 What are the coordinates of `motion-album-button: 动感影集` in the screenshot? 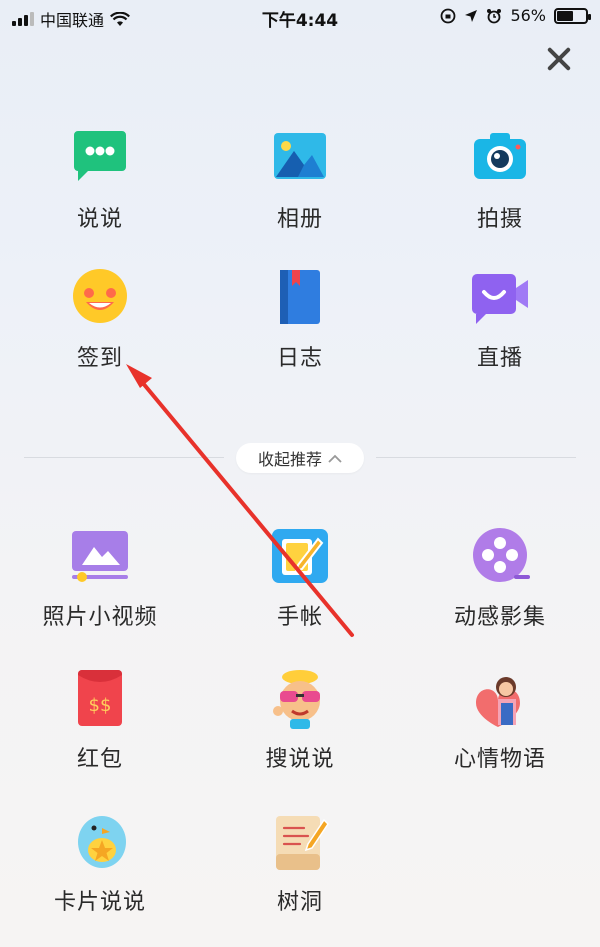 It's located at (500, 578).